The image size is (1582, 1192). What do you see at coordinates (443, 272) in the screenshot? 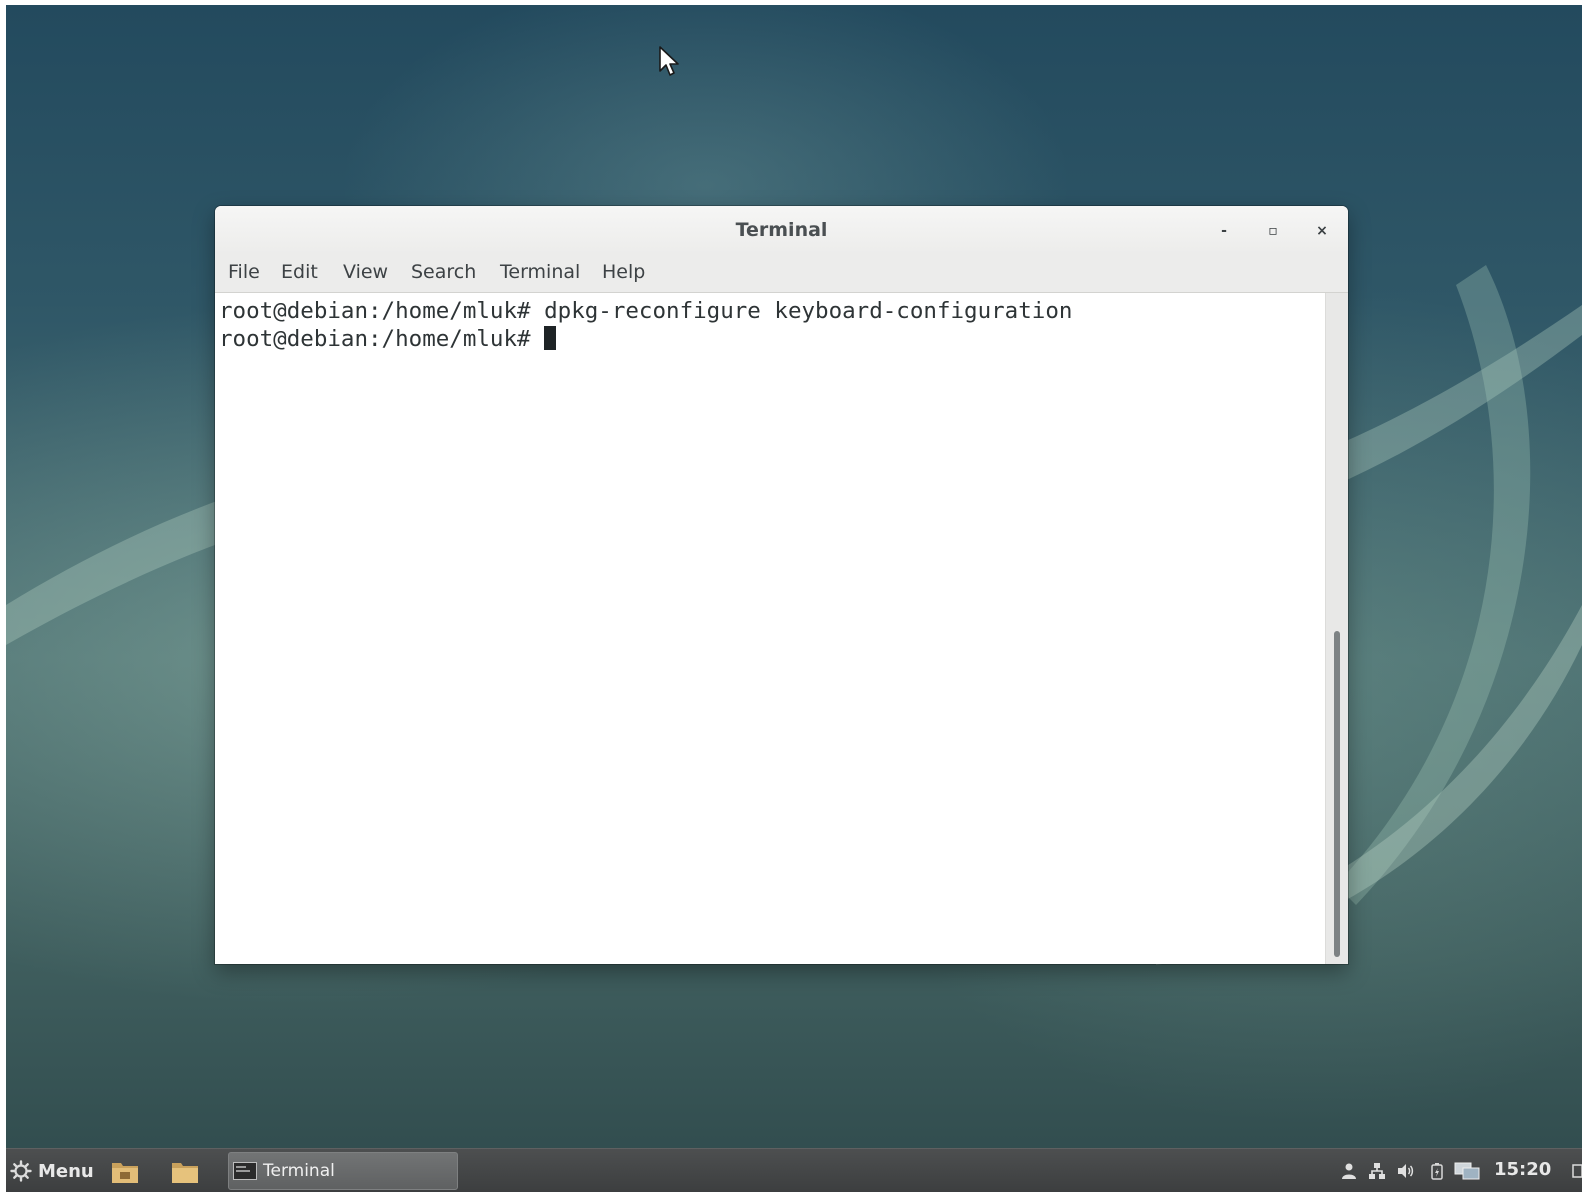
I see `menu-search: Search` at bounding box center [443, 272].